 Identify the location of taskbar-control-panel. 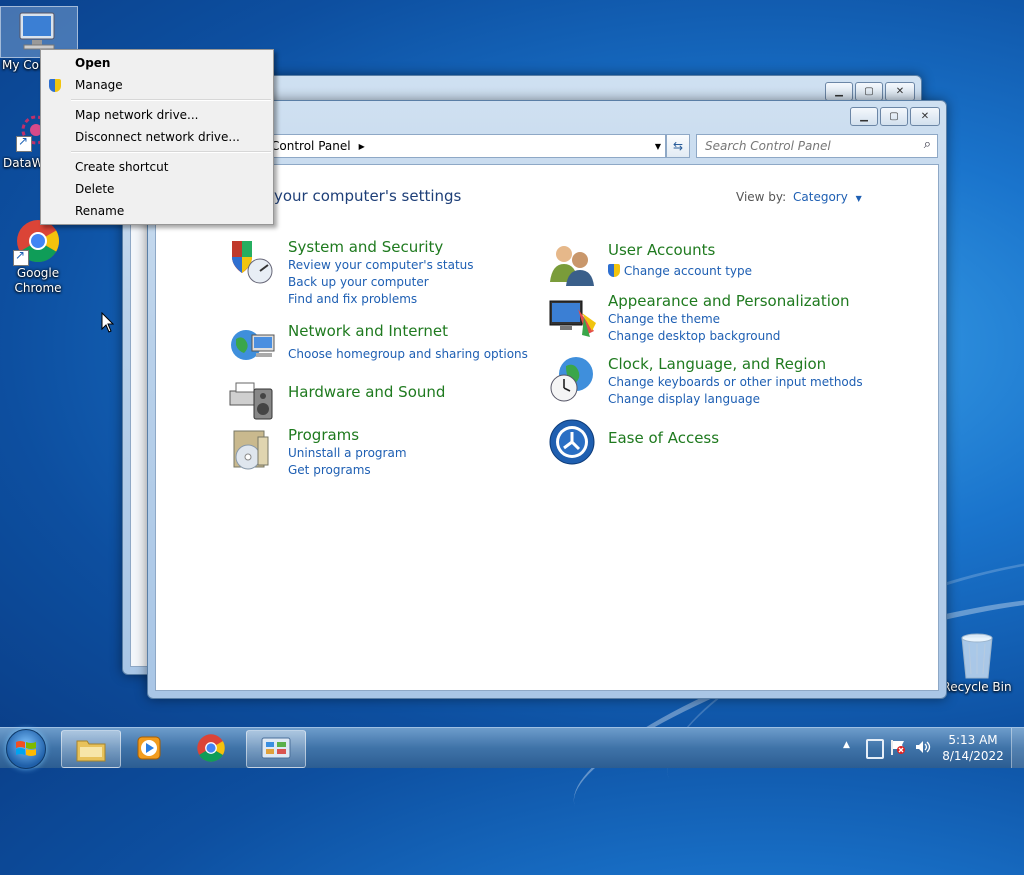
(276, 749).